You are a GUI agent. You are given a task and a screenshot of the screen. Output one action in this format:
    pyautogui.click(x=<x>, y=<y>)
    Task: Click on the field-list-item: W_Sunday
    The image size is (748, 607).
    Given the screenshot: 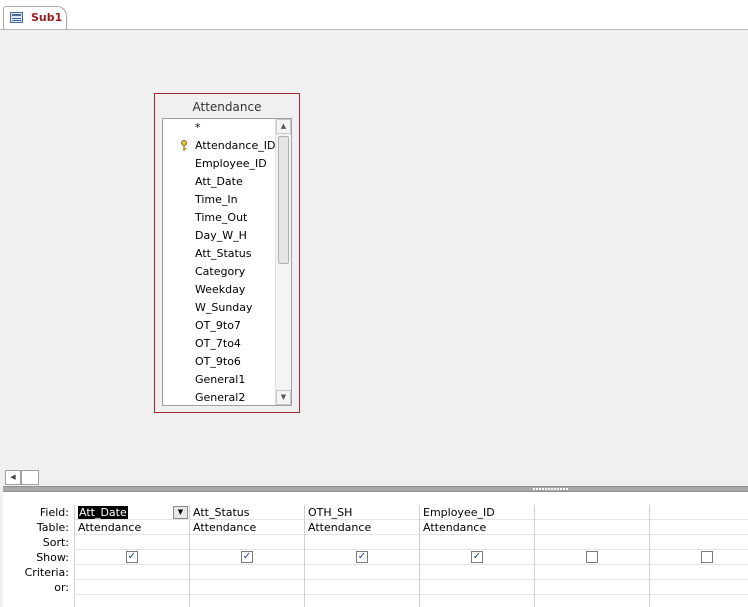 What is the action you would take?
    pyautogui.click(x=219, y=308)
    